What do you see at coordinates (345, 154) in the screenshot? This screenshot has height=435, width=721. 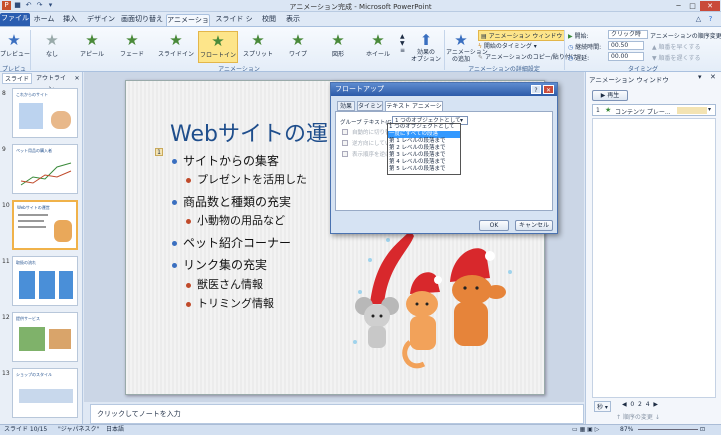 I see `reverse-order-checkbox` at bounding box center [345, 154].